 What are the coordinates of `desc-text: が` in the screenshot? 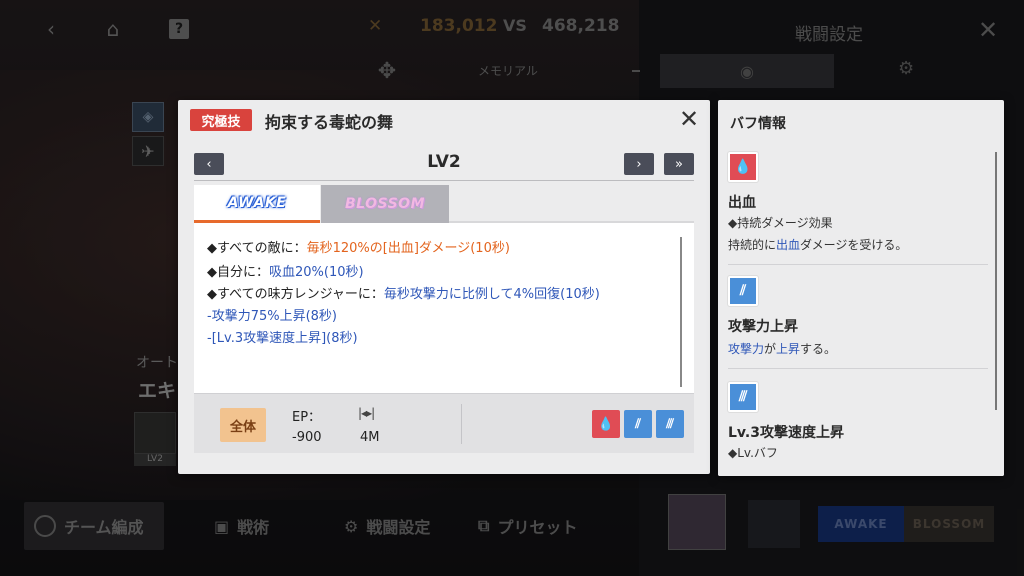 It's located at (770, 349).